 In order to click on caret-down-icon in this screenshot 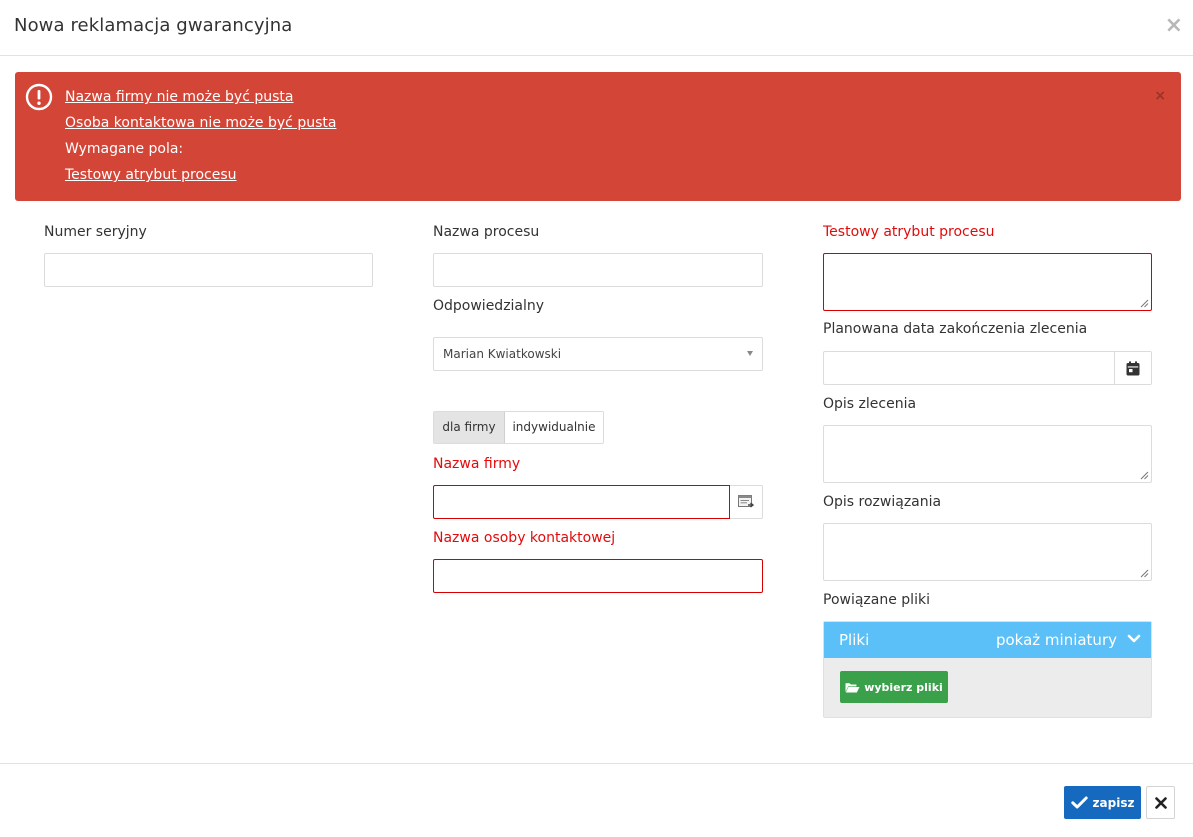, I will do `click(750, 353)`.